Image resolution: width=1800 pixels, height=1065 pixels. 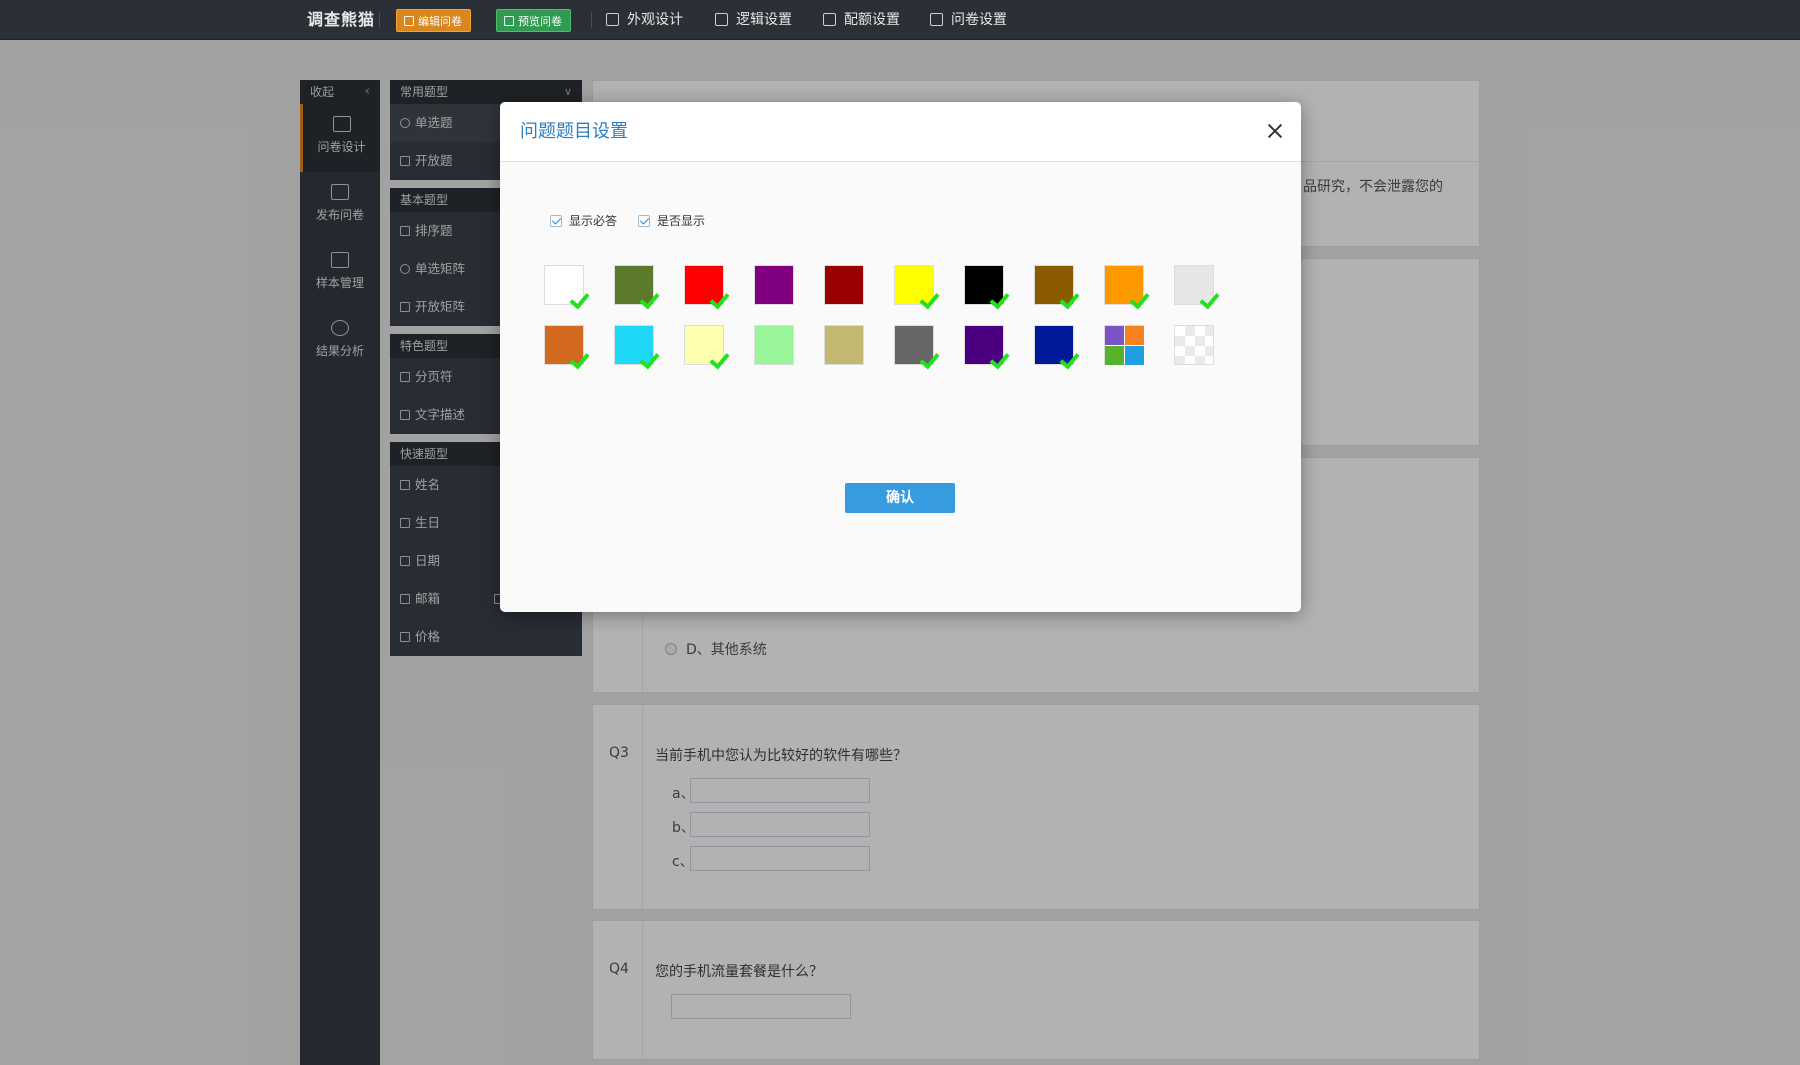 I want to click on edit-icon, so click(x=409, y=21).